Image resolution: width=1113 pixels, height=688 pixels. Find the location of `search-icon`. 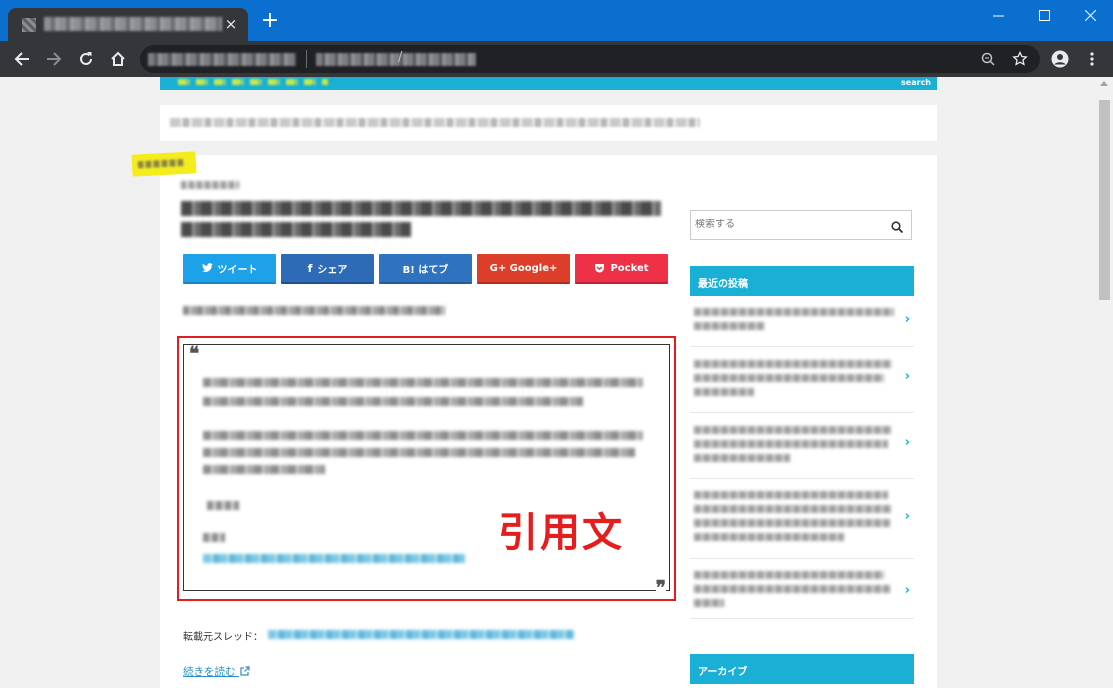

search-icon is located at coordinates (897, 227).